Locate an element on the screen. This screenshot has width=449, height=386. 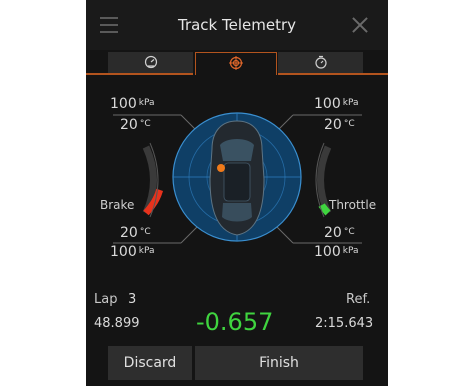
front-left-temp: 20 °C is located at coordinates (135, 125).